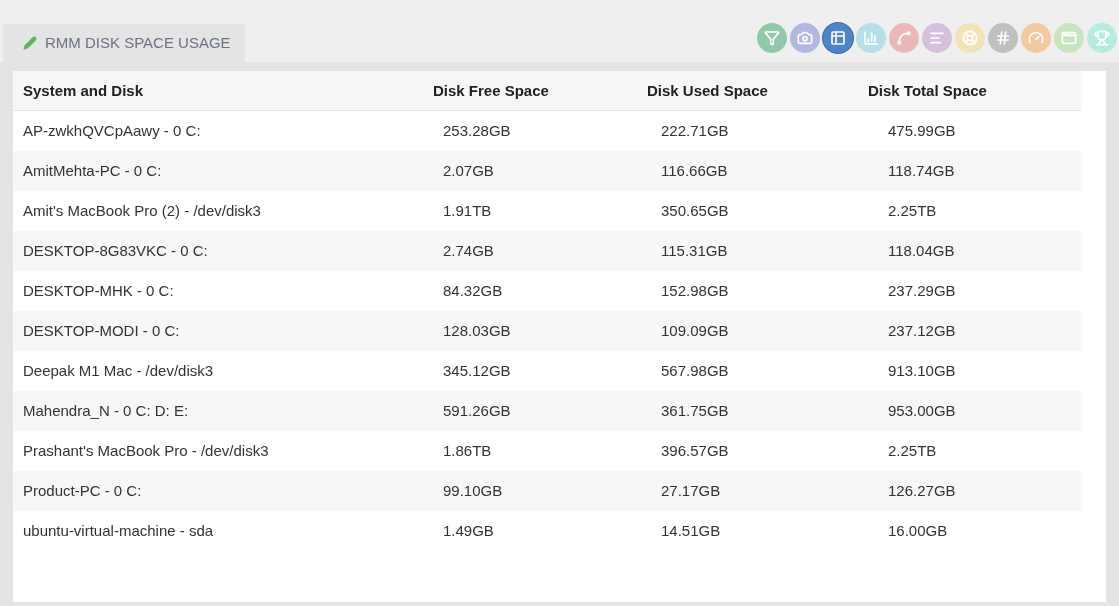 Image resolution: width=1119 pixels, height=606 pixels. Describe the element at coordinates (138, 42) in the screenshot. I see `widget-title: RMM DISK SPACE USAGE` at that location.